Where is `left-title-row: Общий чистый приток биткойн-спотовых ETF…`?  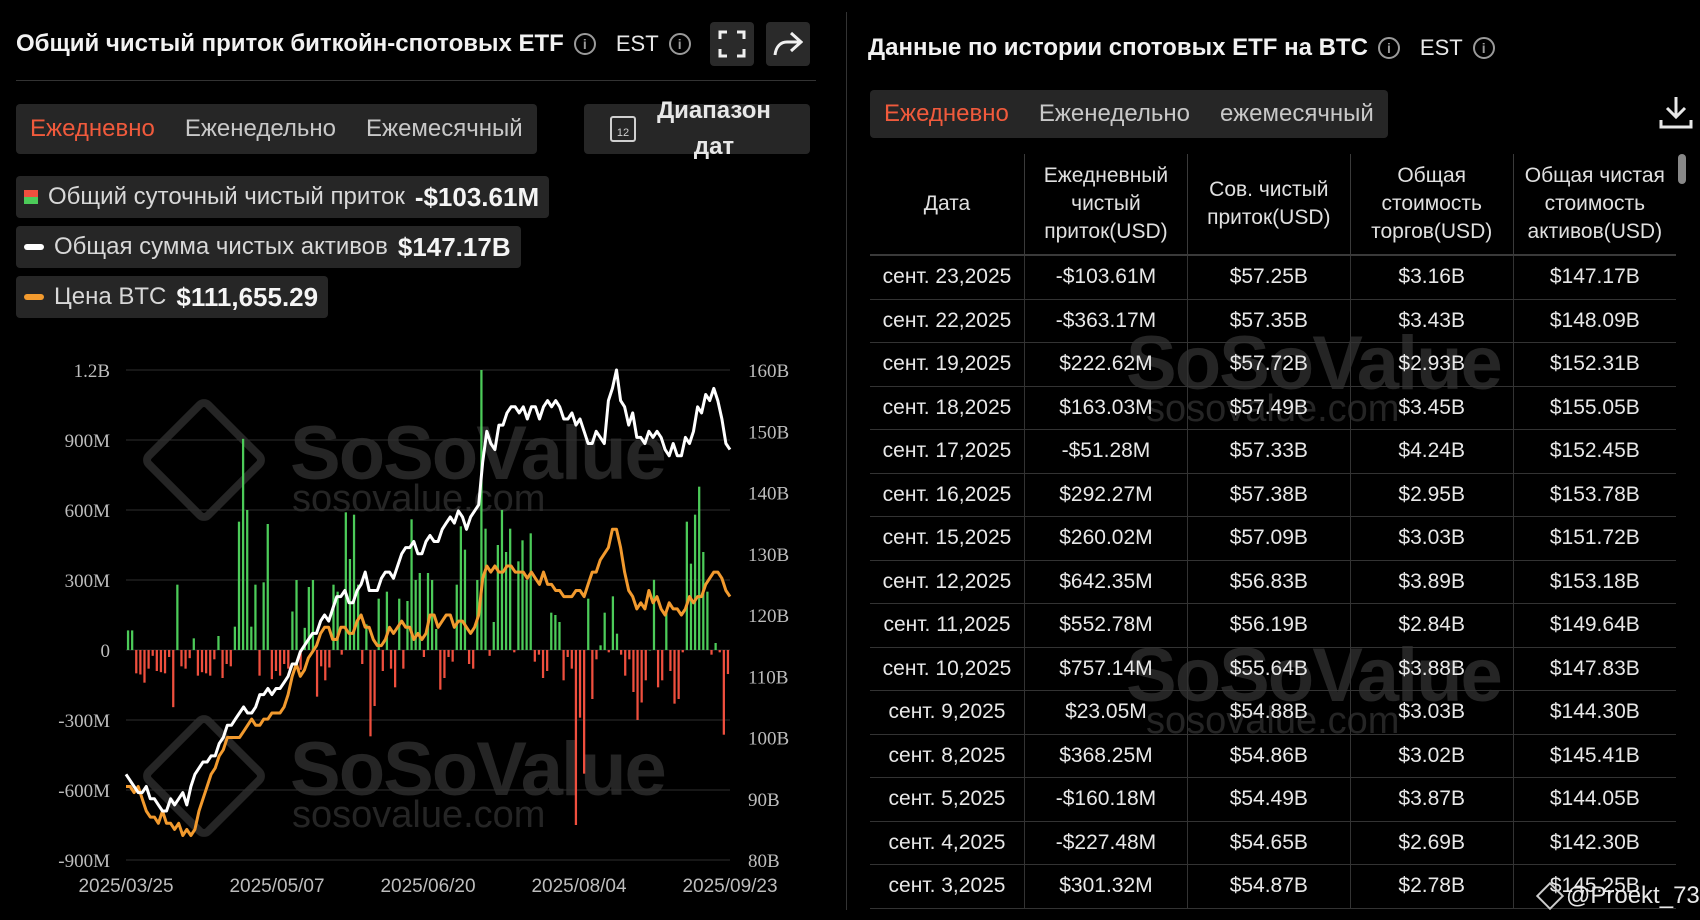 left-title-row: Общий чистый приток биткойн-спотовых ETF… is located at coordinates (353, 44).